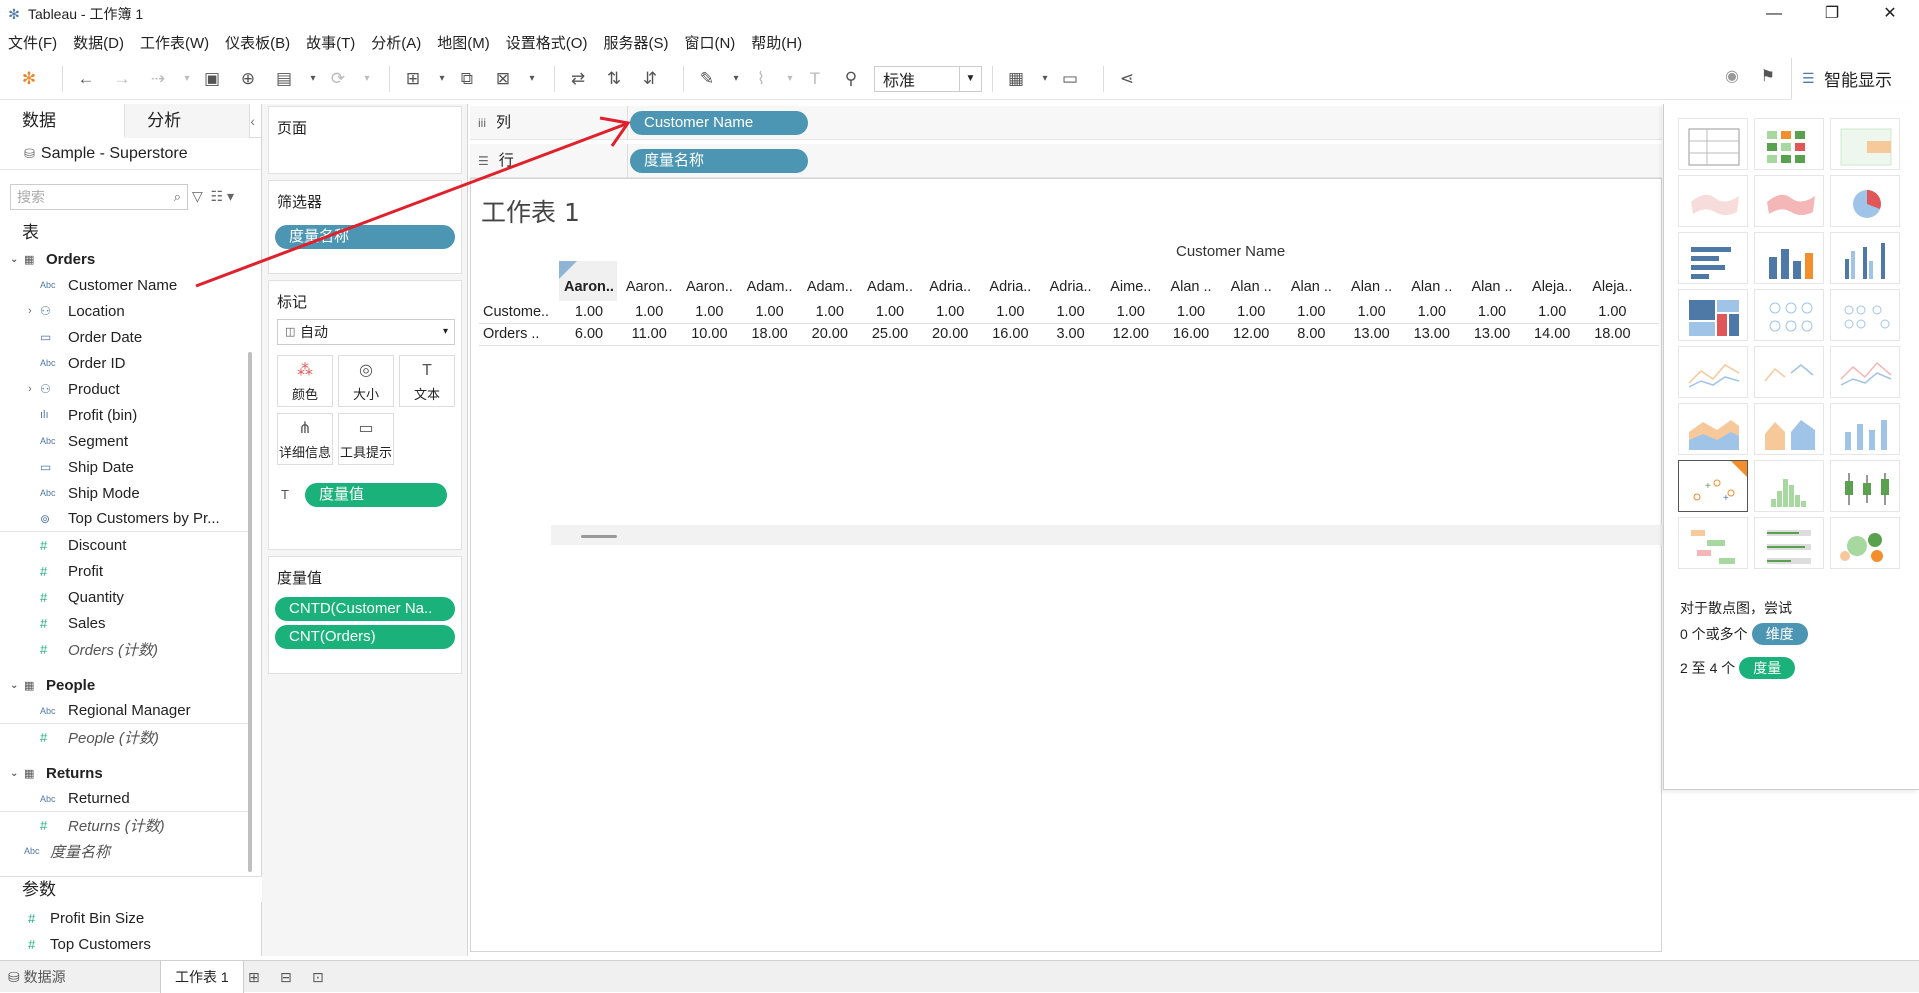  What do you see at coordinates (305, 439) in the screenshot?
I see `detail-button: ⋔ 详细信息` at bounding box center [305, 439].